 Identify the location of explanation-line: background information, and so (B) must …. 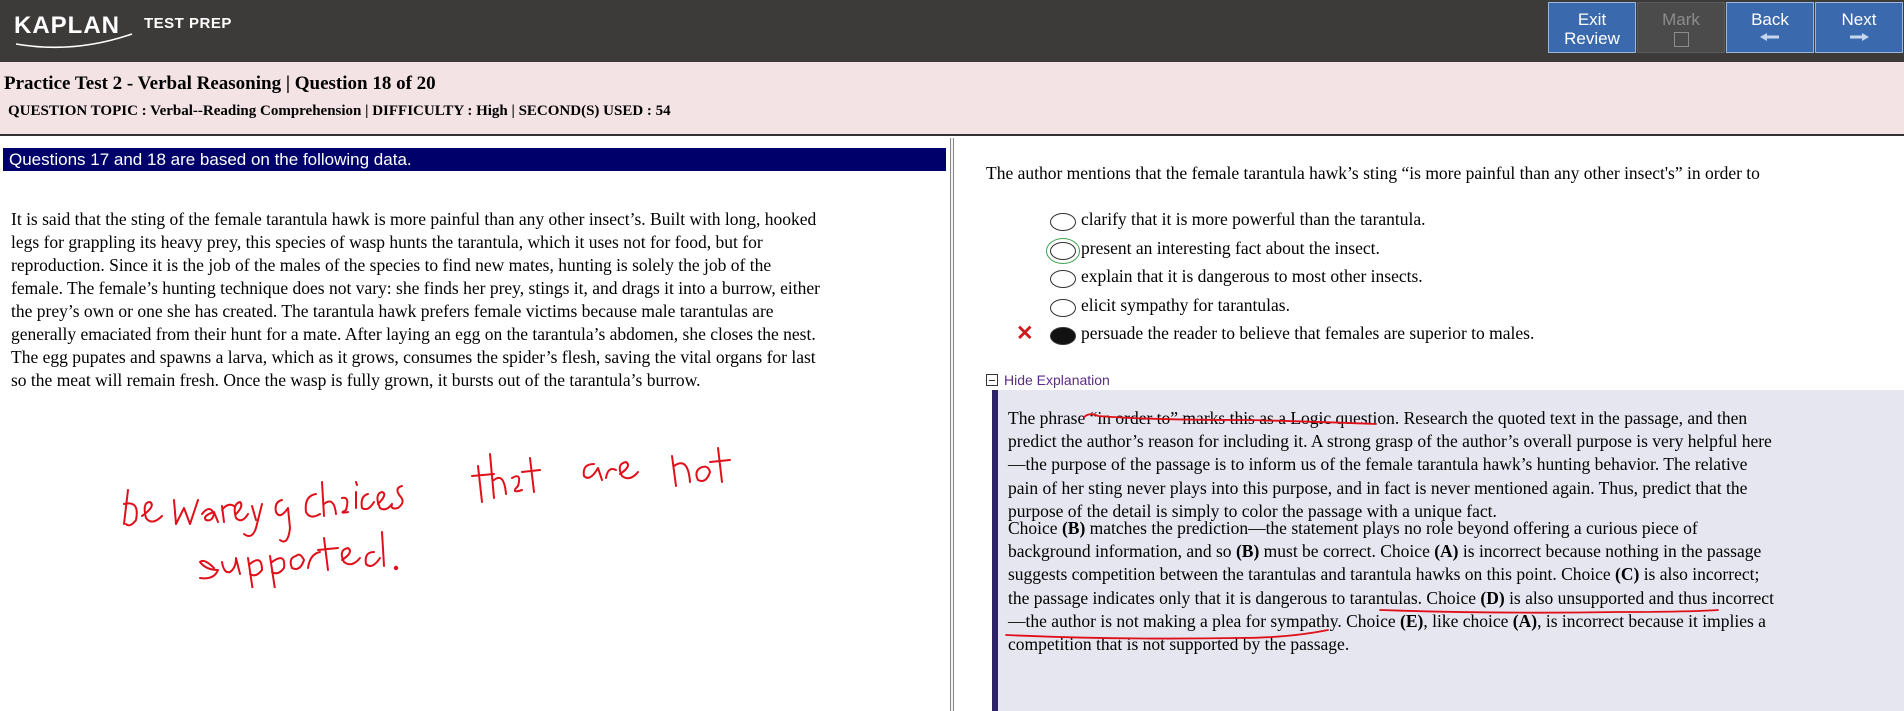
(1448, 551).